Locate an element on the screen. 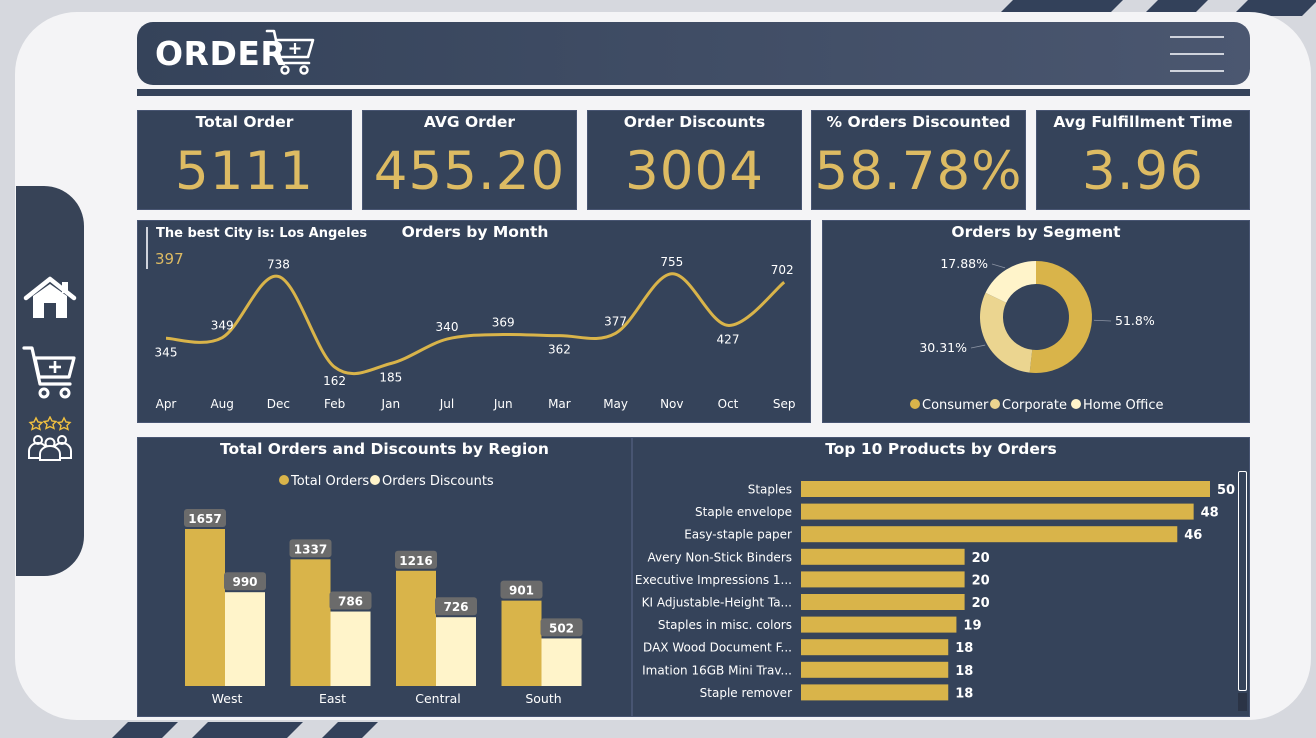 This screenshot has height=738, width=1316. data-label: 755 is located at coordinates (671, 262).